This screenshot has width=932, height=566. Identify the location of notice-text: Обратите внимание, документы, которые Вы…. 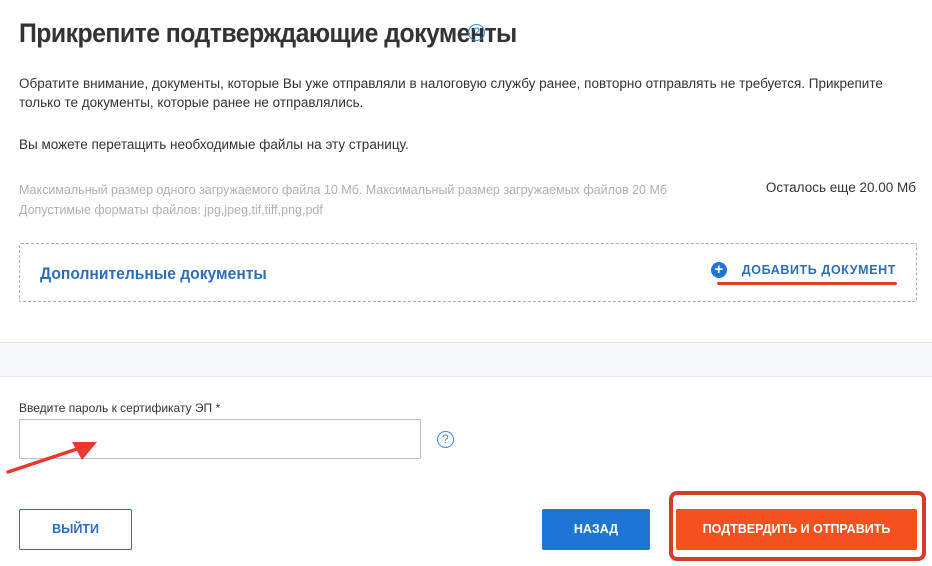
(451, 93).